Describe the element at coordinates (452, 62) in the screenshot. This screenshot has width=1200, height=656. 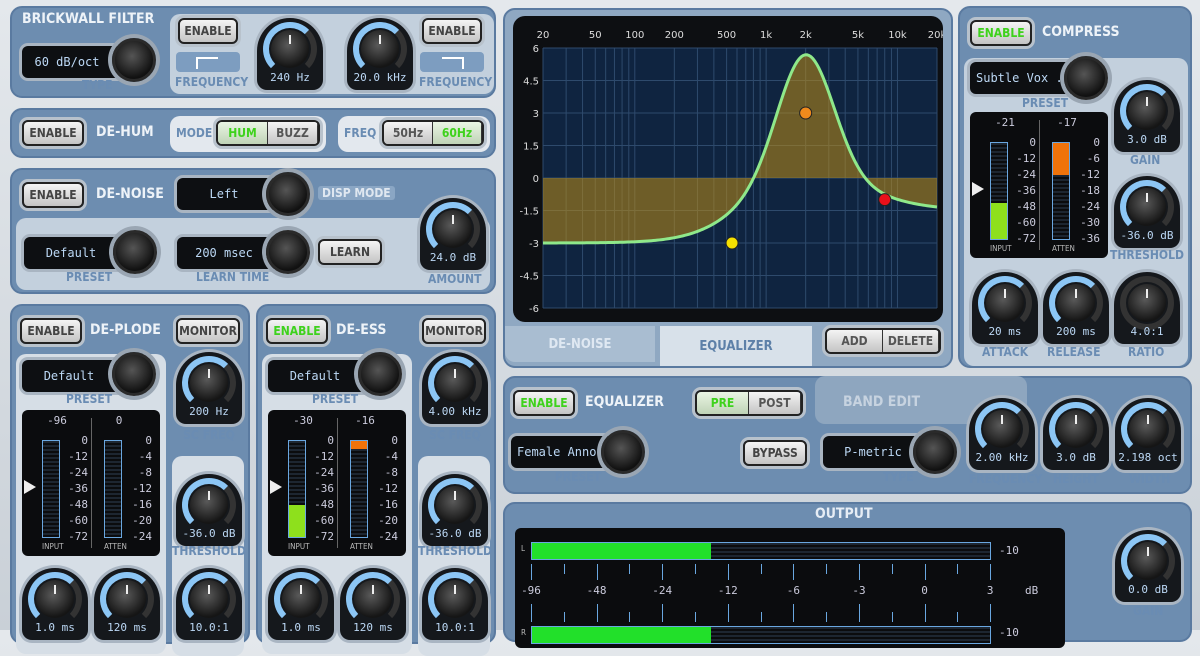
I see `lowpass-shape-icon` at that location.